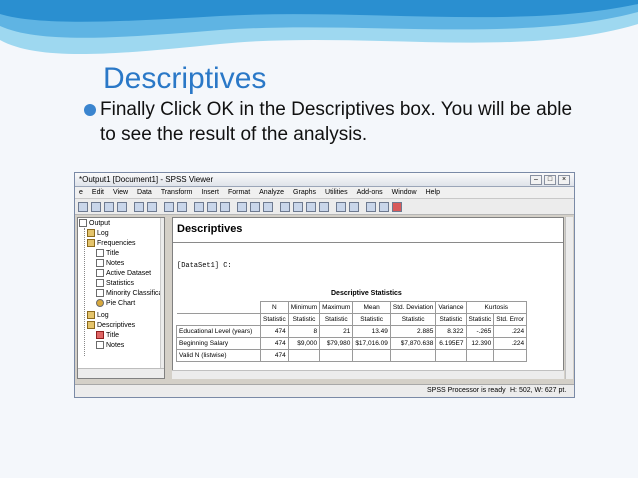 Image resolution: width=638 pixels, height=478 pixels. Describe the element at coordinates (210, 192) in the screenshot. I see `menu-insert: Insert` at that location.